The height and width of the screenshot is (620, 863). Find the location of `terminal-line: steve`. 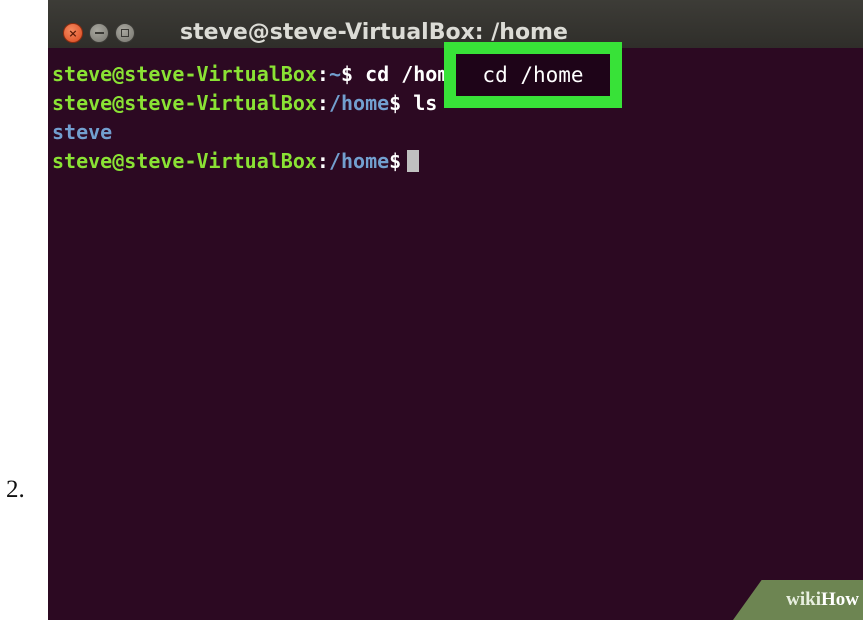

terminal-line: steve is located at coordinates (256, 132).